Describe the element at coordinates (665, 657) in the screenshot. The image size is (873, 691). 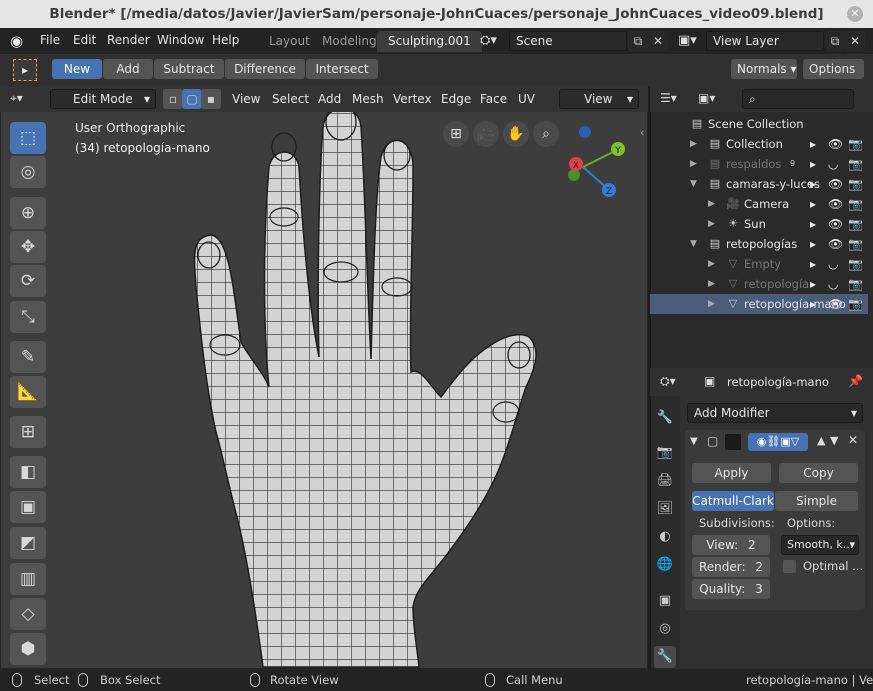
I see `modifier-tab-icon: 🔧` at that location.